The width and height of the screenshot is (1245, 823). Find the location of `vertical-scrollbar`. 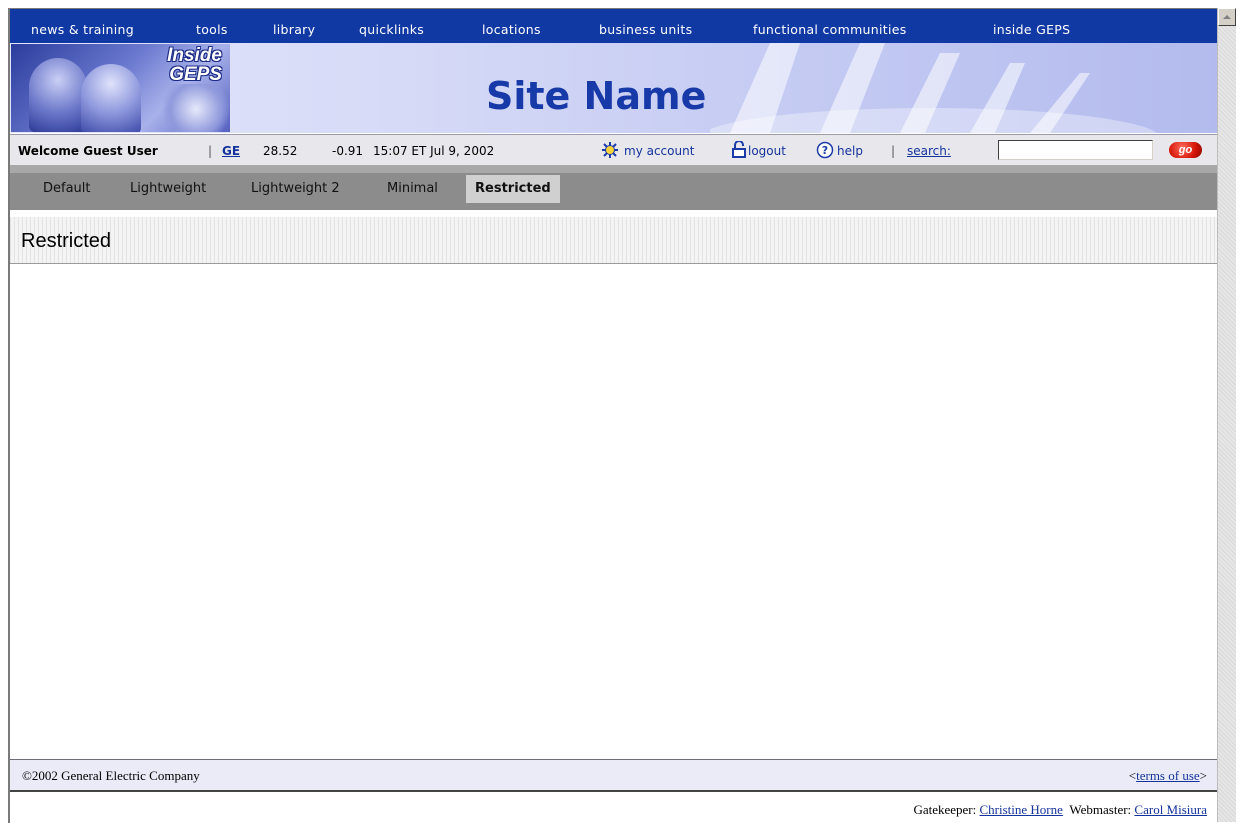

vertical-scrollbar is located at coordinates (1226, 415).